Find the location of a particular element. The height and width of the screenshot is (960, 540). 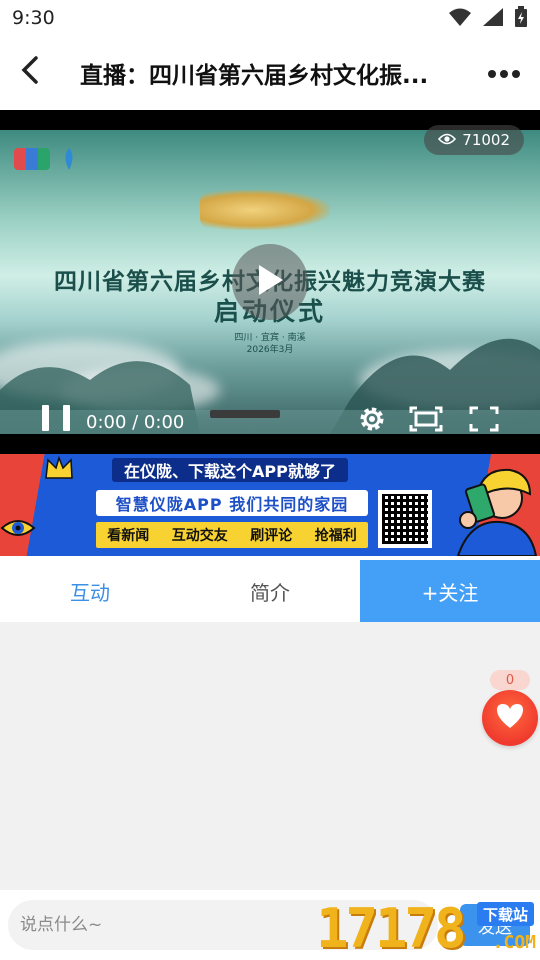

tab-interact: 互动 is located at coordinates (90, 591).